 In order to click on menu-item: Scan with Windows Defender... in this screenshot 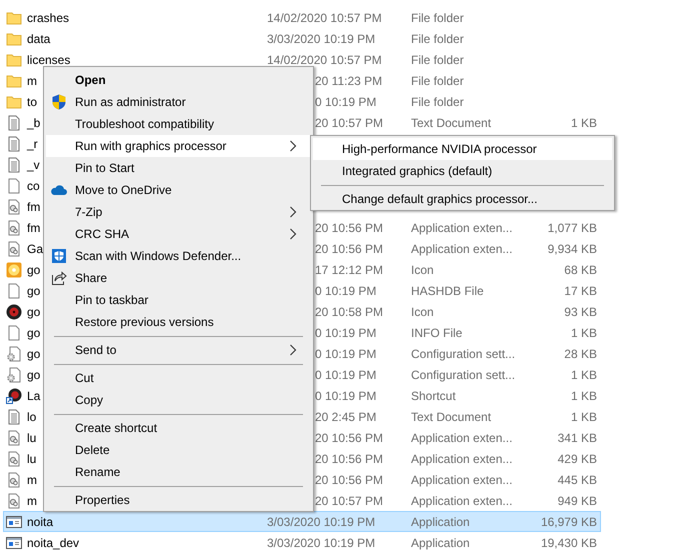, I will do `click(178, 256)`.